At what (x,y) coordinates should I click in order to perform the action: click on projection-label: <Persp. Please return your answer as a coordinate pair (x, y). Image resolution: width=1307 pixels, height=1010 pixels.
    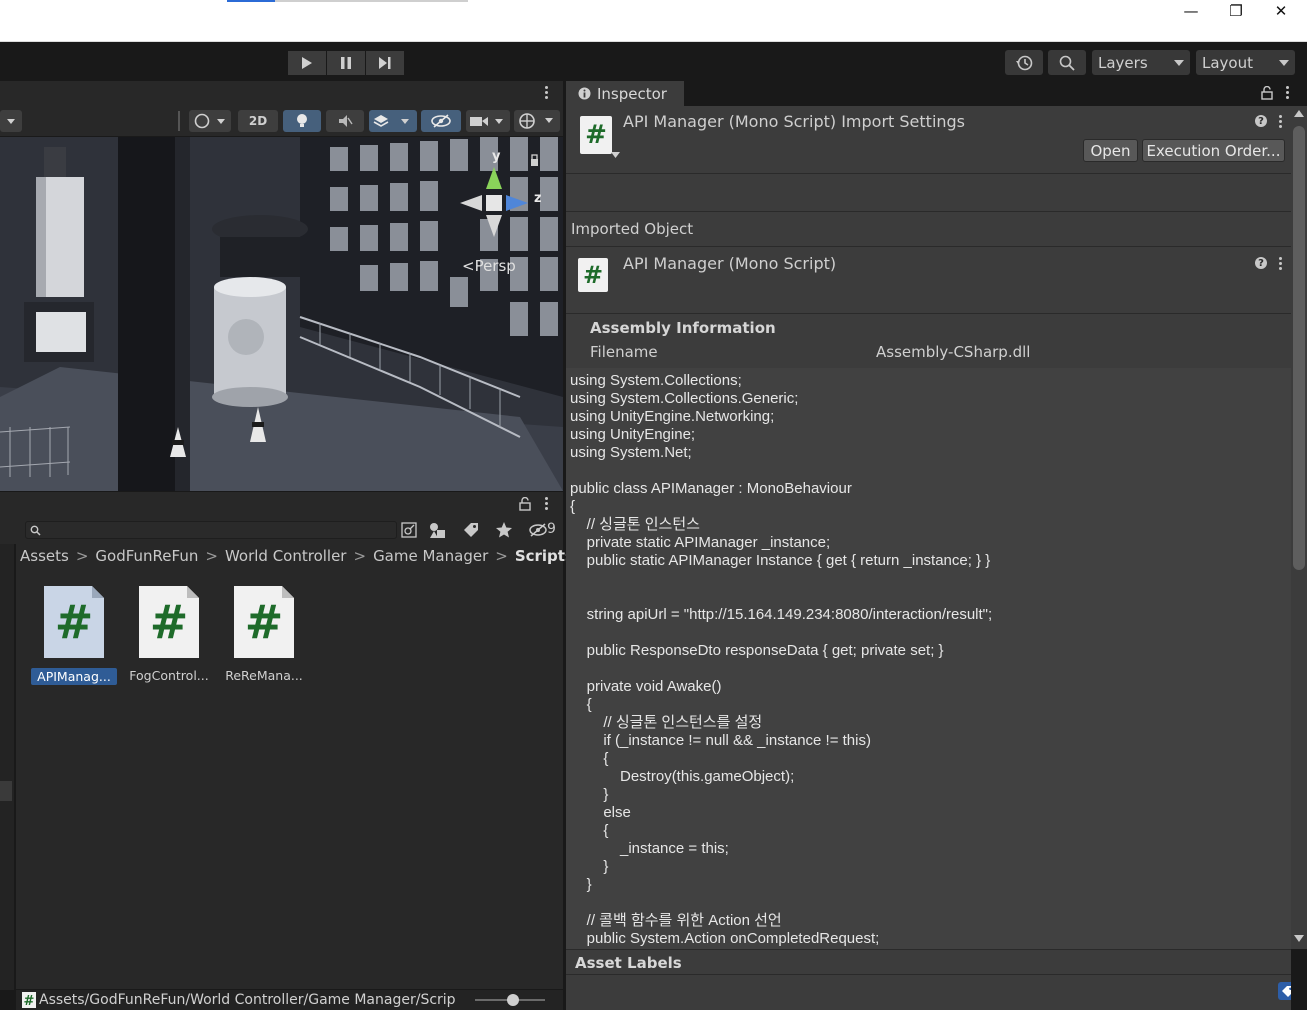
    Looking at the image, I should click on (489, 266).